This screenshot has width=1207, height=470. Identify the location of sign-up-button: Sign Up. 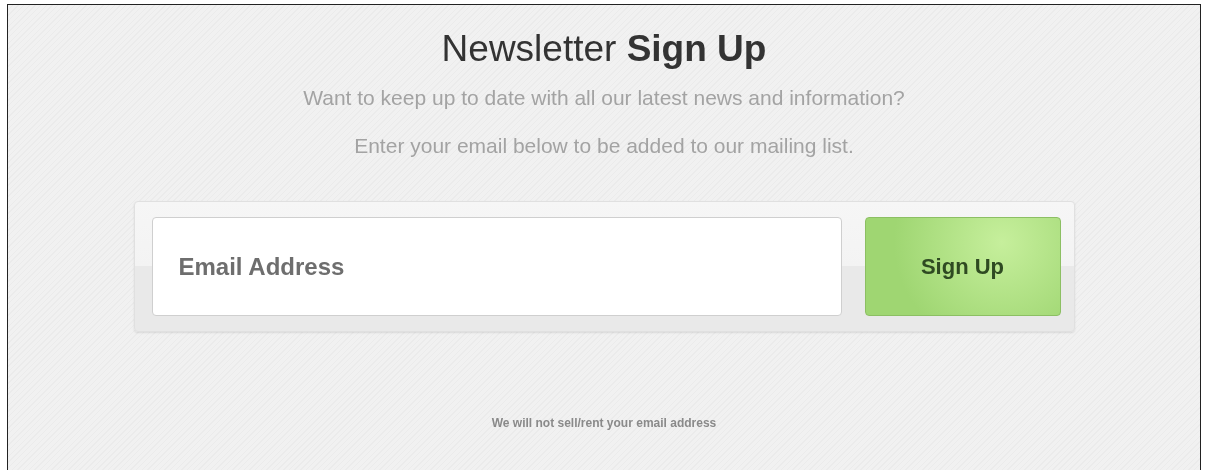
(962, 266).